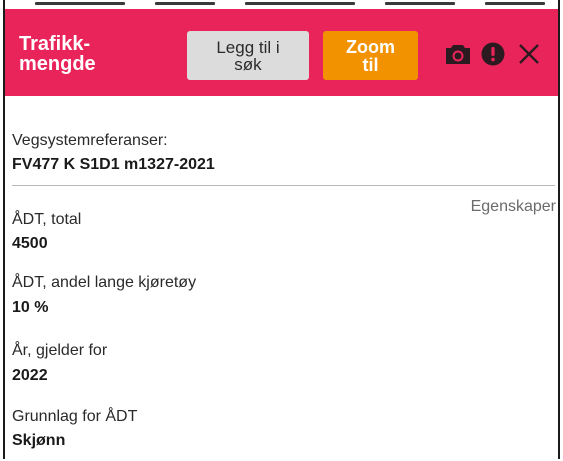 This screenshot has height=461, width=563. I want to click on camera-icon, so click(458, 54).